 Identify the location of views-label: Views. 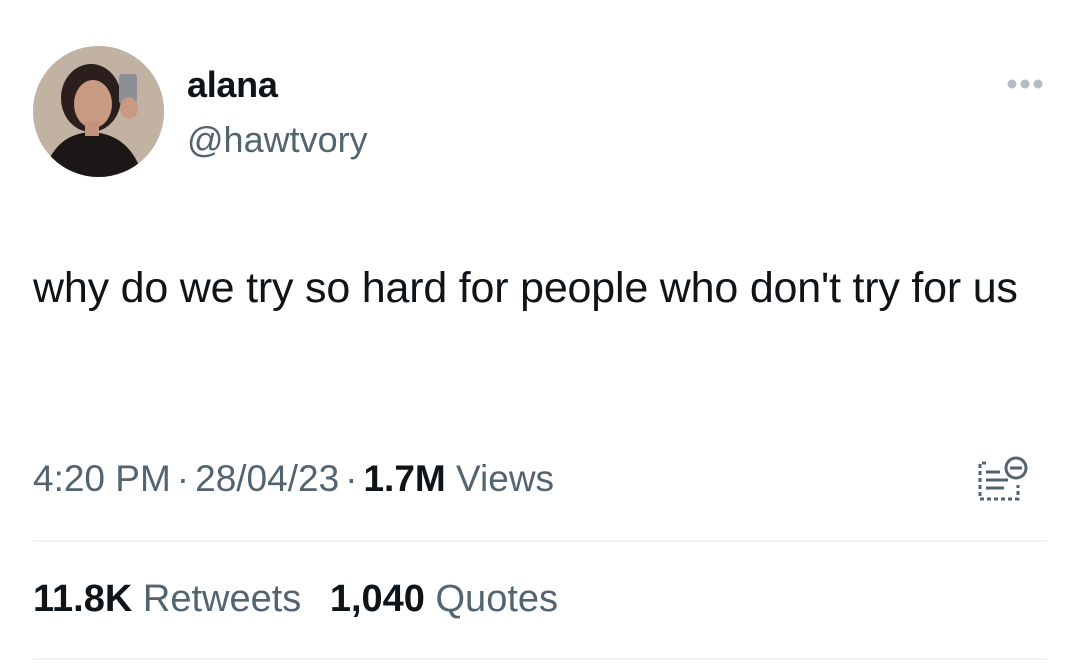
(505, 478).